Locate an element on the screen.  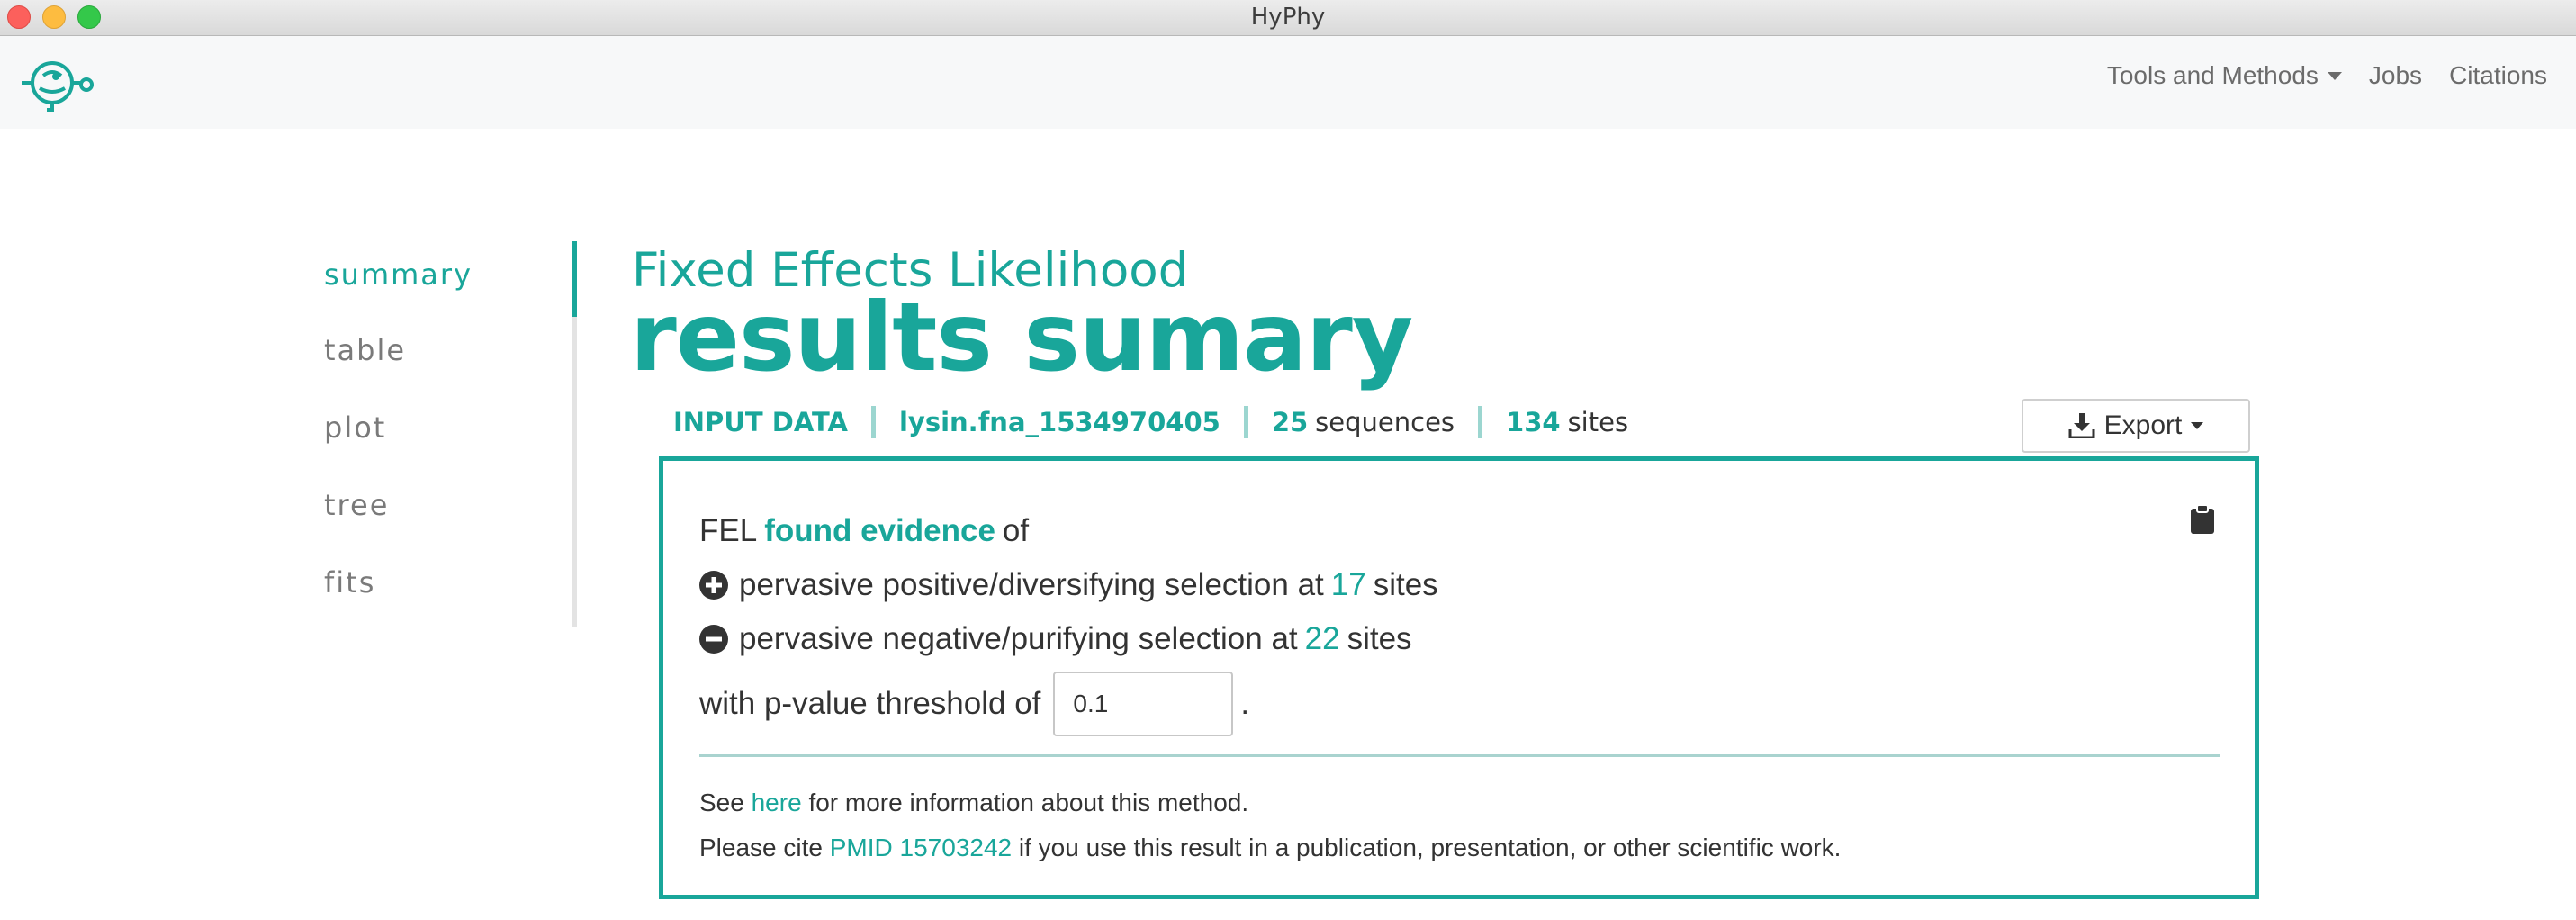
window-title: HyPhy is located at coordinates (1288, 17).